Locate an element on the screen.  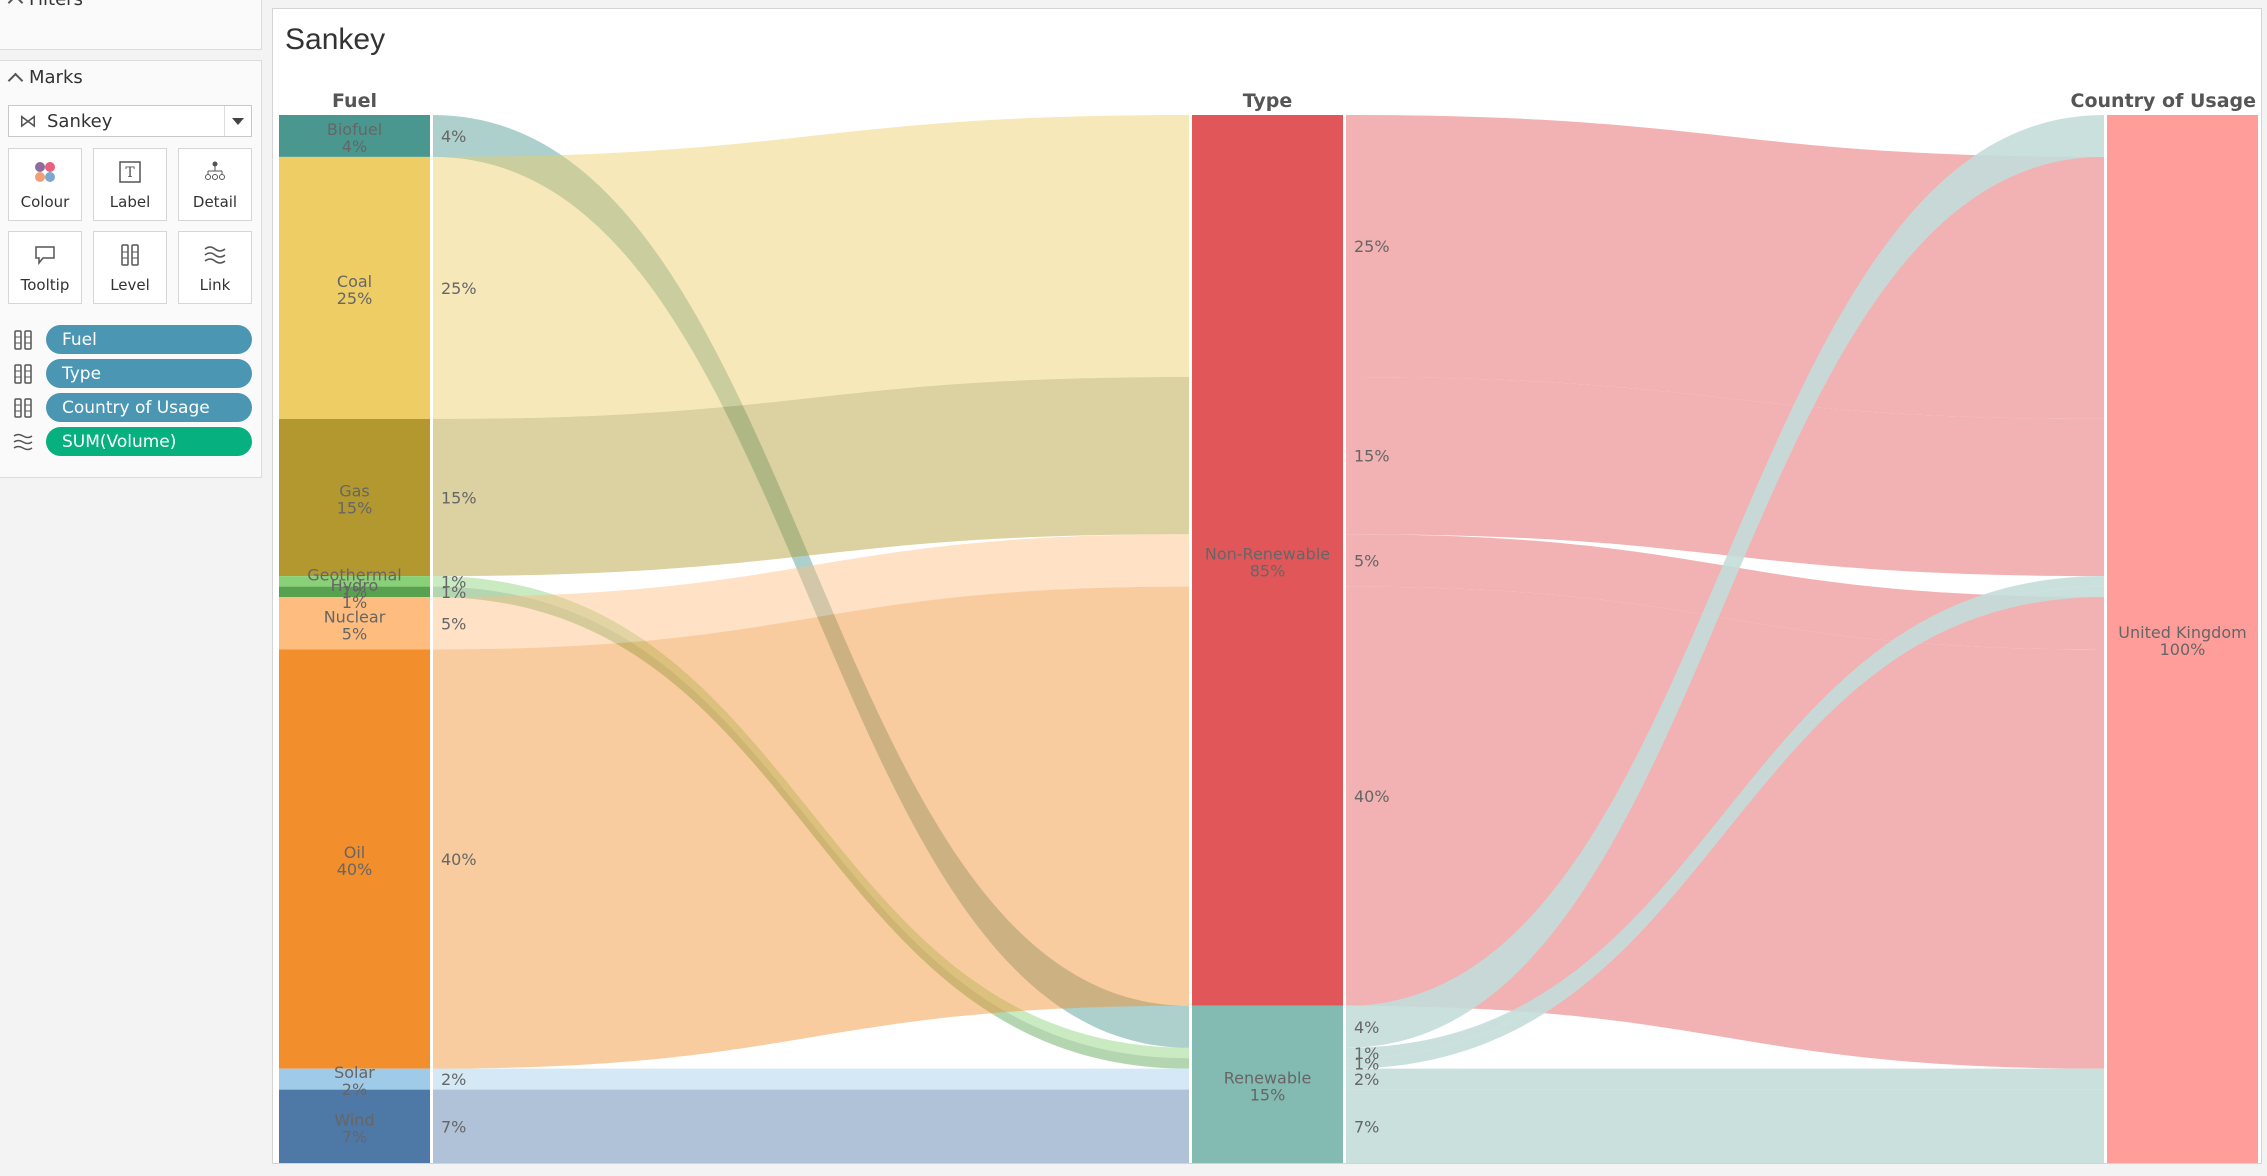
column-header-country-of-usage: Country of Usage is located at coordinates (2163, 101).